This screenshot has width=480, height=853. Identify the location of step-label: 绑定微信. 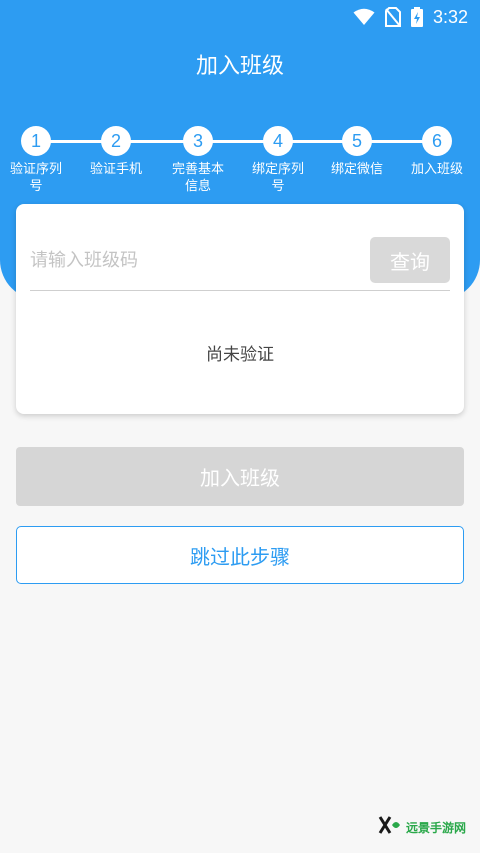
(356, 169).